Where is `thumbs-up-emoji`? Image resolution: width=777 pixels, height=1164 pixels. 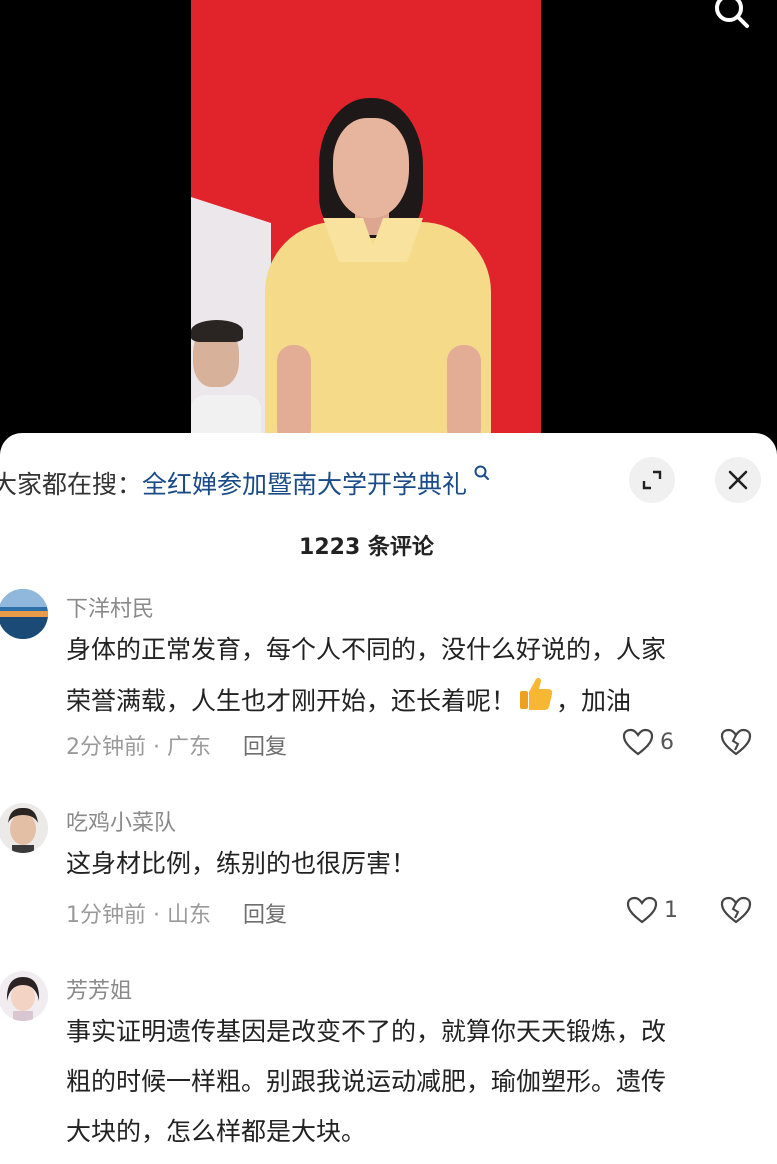
thumbs-up-emoji is located at coordinates (536, 702).